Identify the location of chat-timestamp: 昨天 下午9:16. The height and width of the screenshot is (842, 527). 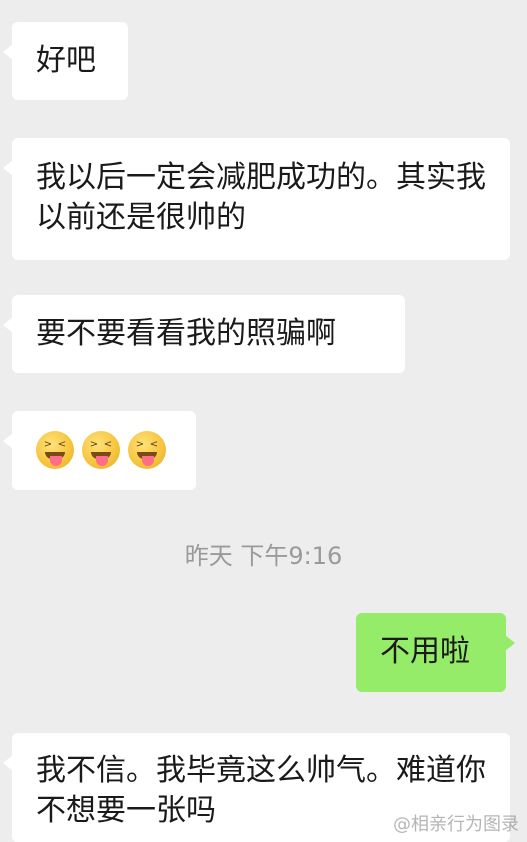
(263, 556).